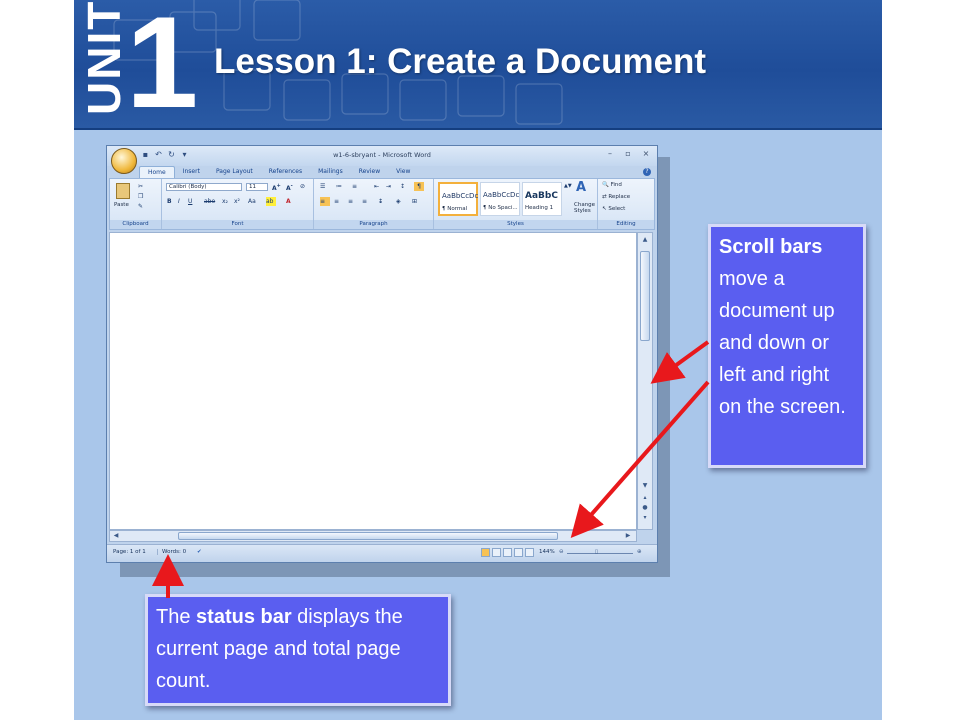  I want to click on tab-insert: Insert, so click(191, 172).